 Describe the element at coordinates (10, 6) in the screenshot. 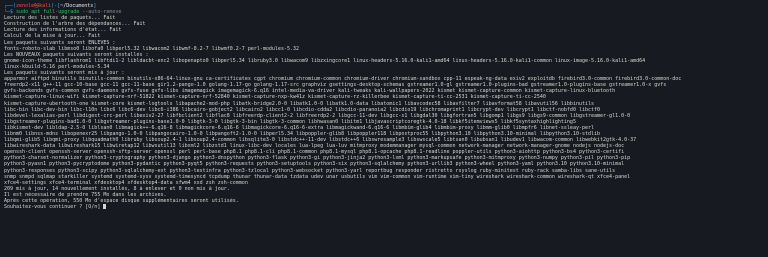

I see `prompt-open: ┌──(` at that location.